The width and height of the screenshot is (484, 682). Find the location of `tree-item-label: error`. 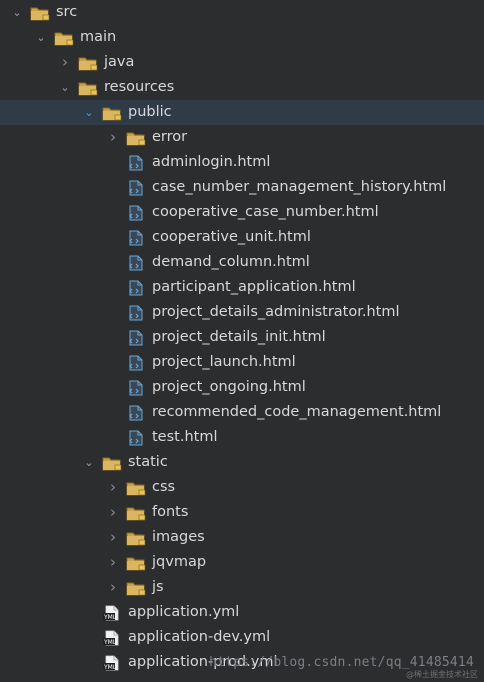

tree-item-label: error is located at coordinates (170, 137).